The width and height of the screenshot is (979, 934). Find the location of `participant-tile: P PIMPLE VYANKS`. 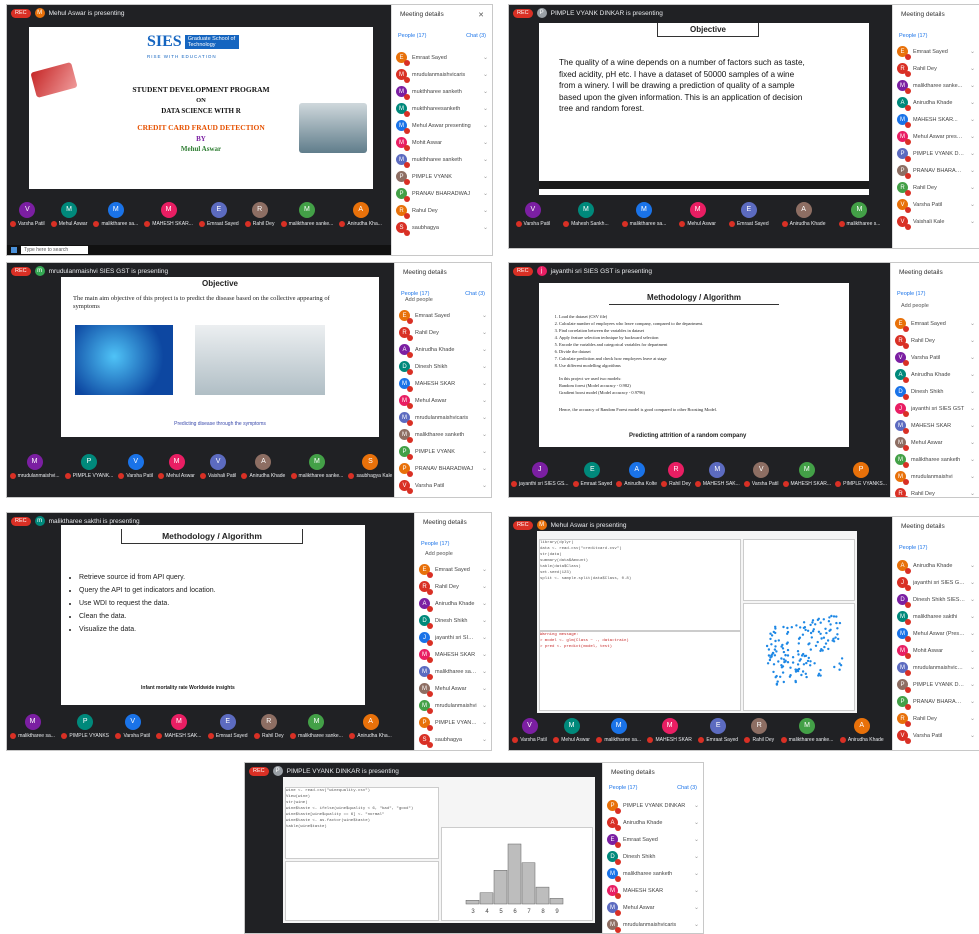

participant-tile: P PIMPLE VYANKS is located at coordinates (85, 726).